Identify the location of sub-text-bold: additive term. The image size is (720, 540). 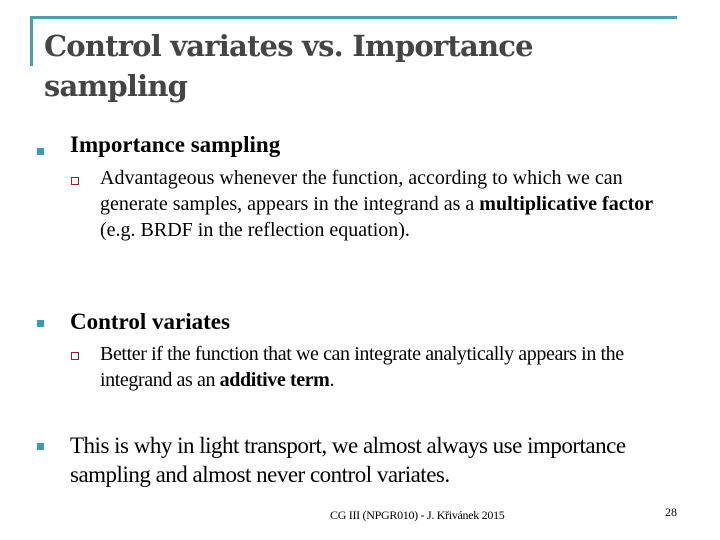
(274, 380).